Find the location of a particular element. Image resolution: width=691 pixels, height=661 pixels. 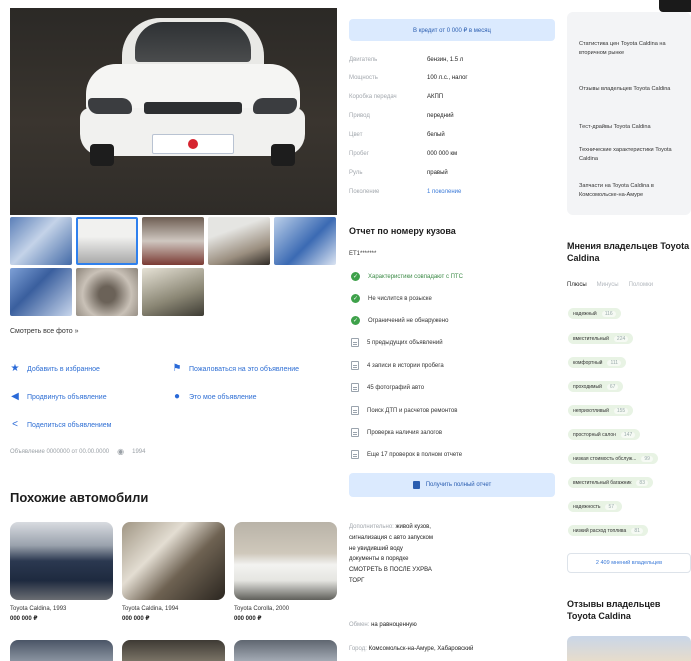

tag-label: вместительный is located at coordinates (591, 338).